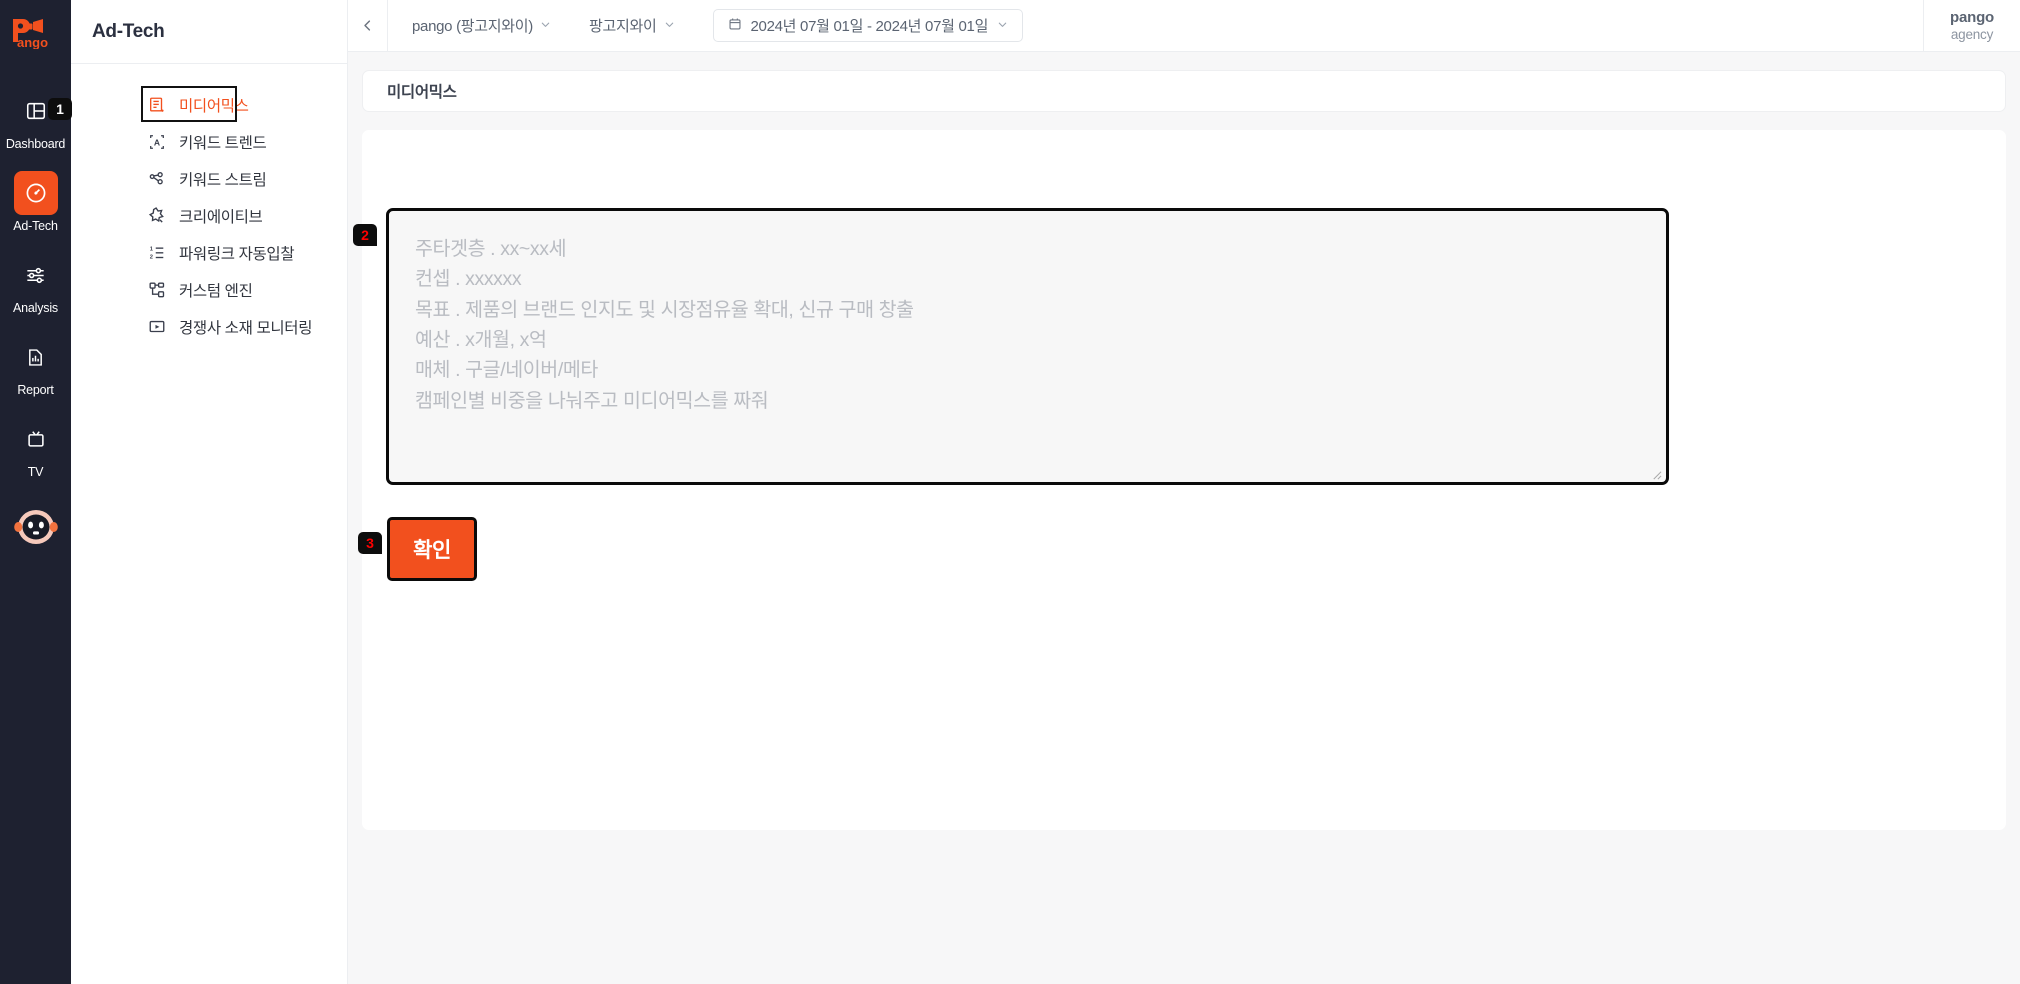 The image size is (2020, 984). Describe the element at coordinates (246, 328) in the screenshot. I see `sidebar-item-label: 경쟁사 소재 모니터링` at that location.